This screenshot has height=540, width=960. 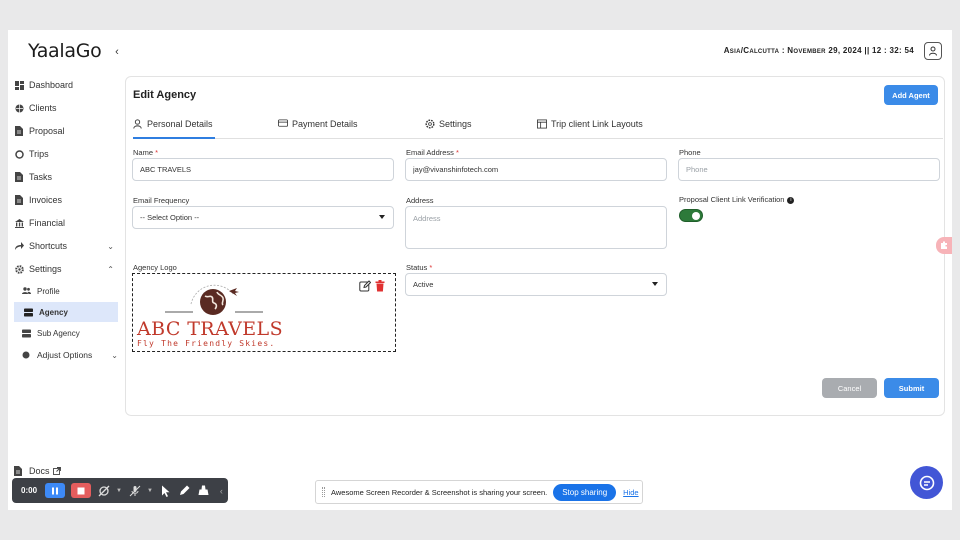 I want to click on email-input, so click(x=536, y=169).